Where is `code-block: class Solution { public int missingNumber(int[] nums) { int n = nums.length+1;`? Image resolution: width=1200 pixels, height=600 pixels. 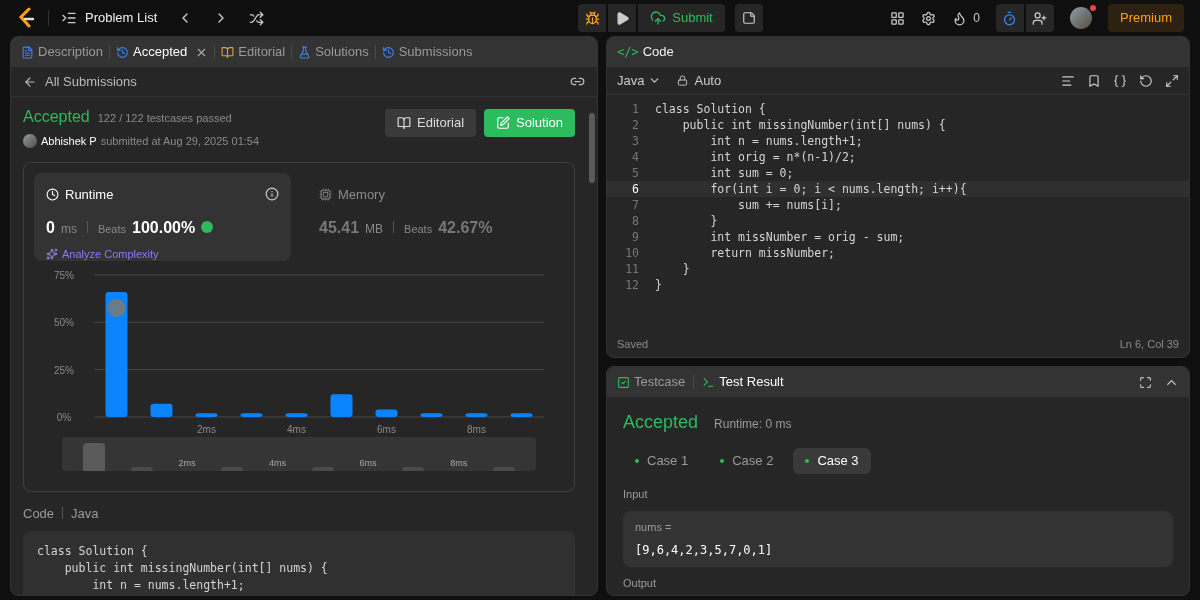 code-block: class Solution { public int missingNumber(int[] nums) { int n = nums.length+1; is located at coordinates (299, 563).